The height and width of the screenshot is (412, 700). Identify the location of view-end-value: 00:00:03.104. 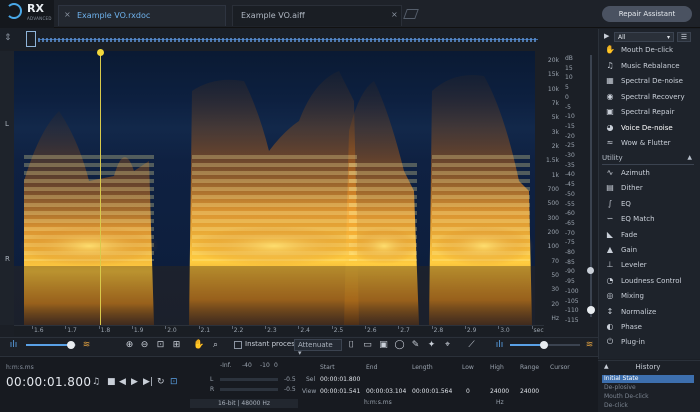
(386, 391).